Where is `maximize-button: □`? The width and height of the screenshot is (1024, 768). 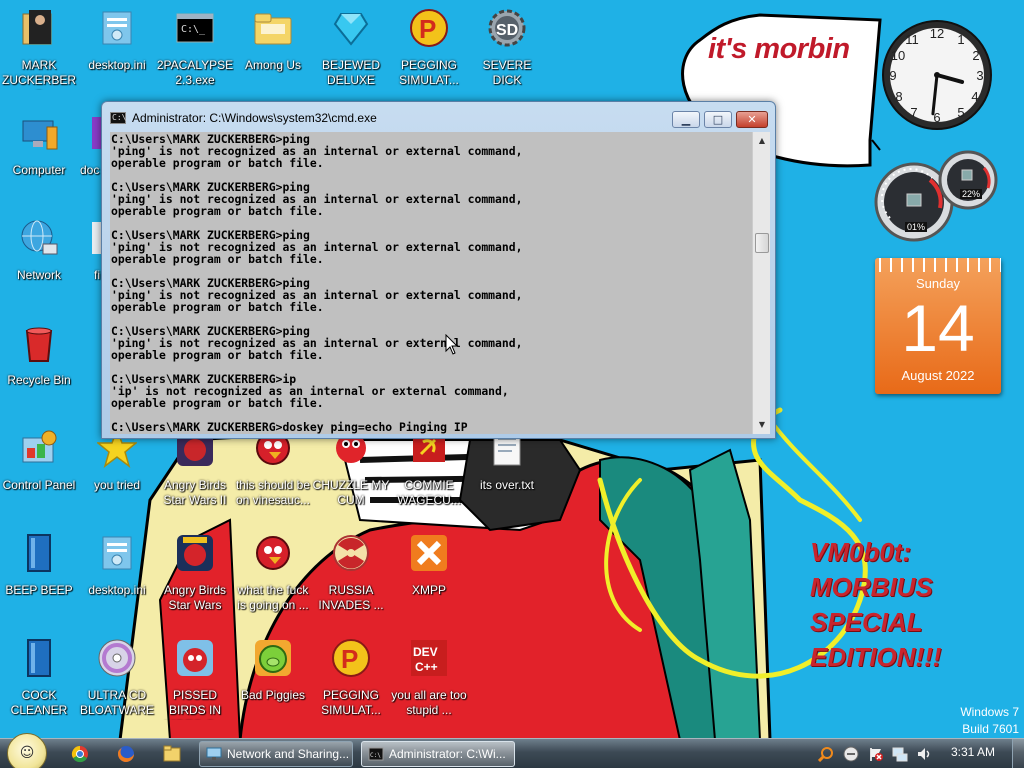
maximize-button: □ is located at coordinates (718, 119).